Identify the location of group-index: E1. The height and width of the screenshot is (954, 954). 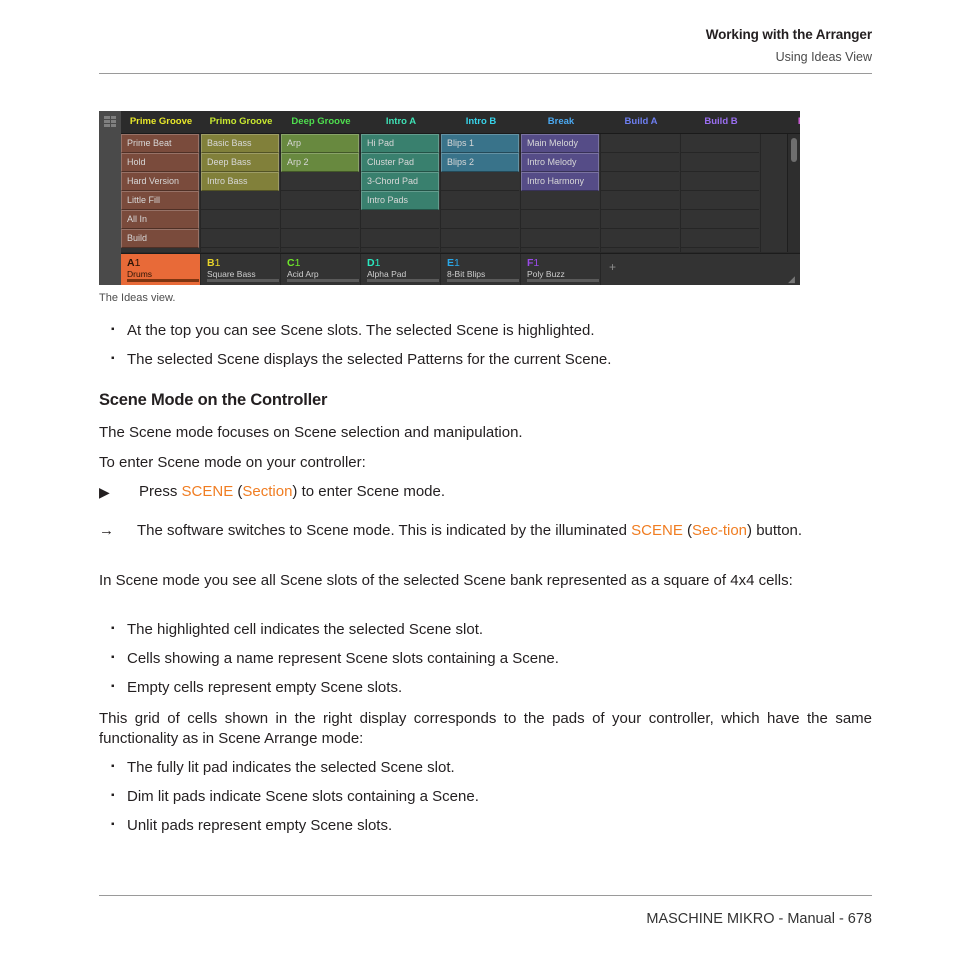
(453, 263).